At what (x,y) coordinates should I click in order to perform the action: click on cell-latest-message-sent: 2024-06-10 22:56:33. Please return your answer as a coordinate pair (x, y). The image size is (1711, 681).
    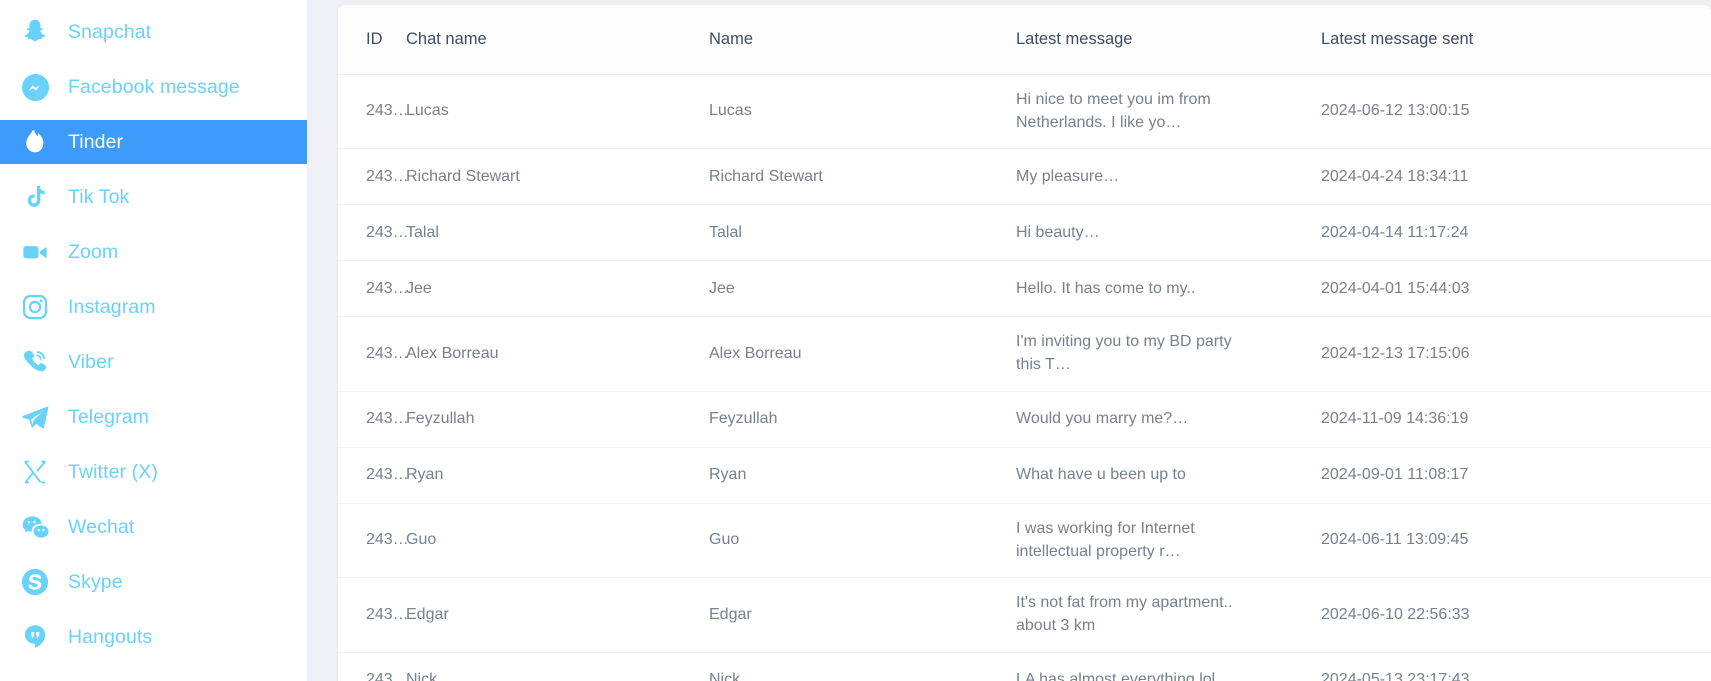
    Looking at the image, I should click on (1516, 615).